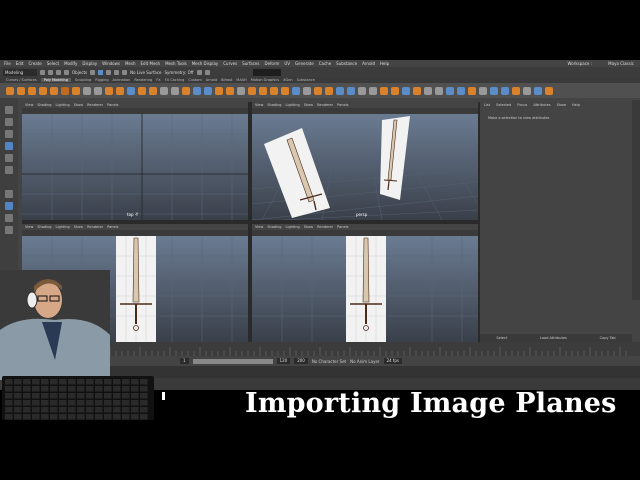 The image size is (640, 480). What do you see at coordinates (368, 63) in the screenshot?
I see `menu-arnold: Arnold` at bounding box center [368, 63].